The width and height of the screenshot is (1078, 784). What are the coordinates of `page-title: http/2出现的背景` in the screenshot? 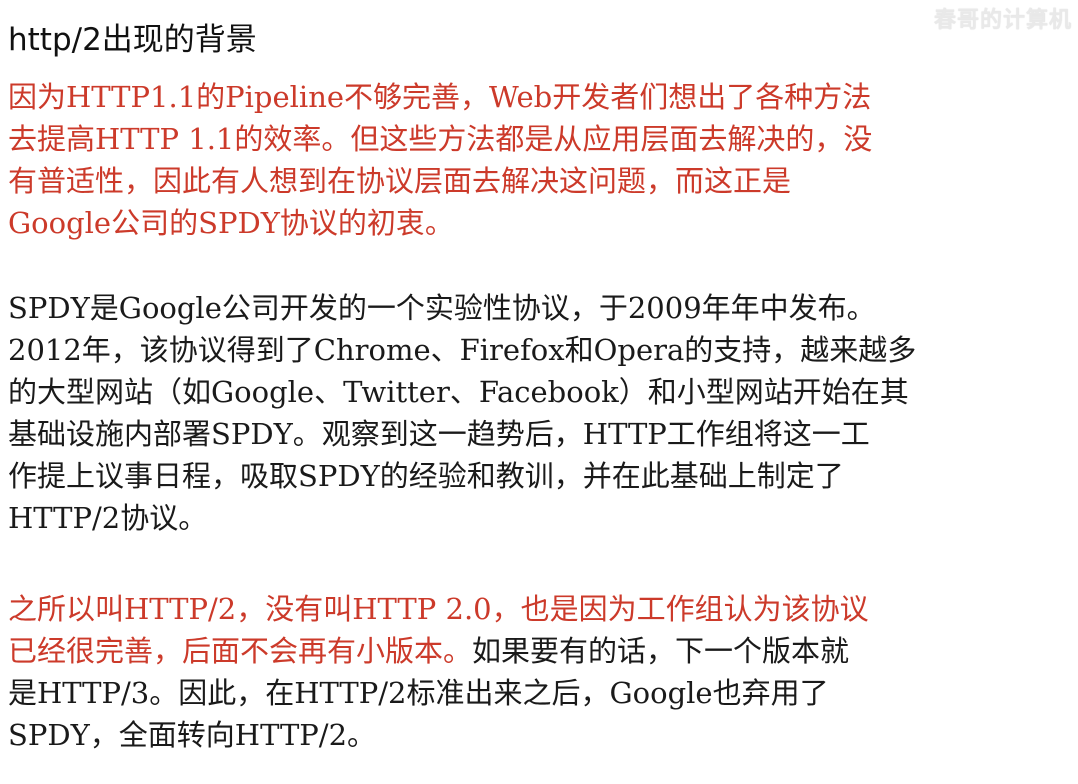 It's located at (132, 40).